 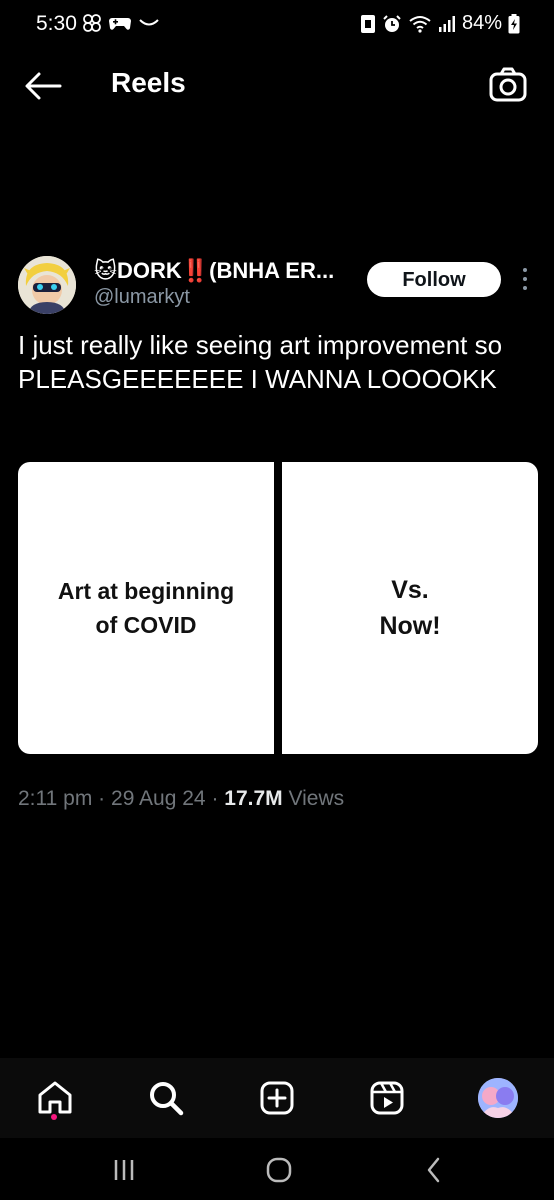 What do you see at coordinates (420, 24) in the screenshot?
I see `wifi-icon` at bounding box center [420, 24].